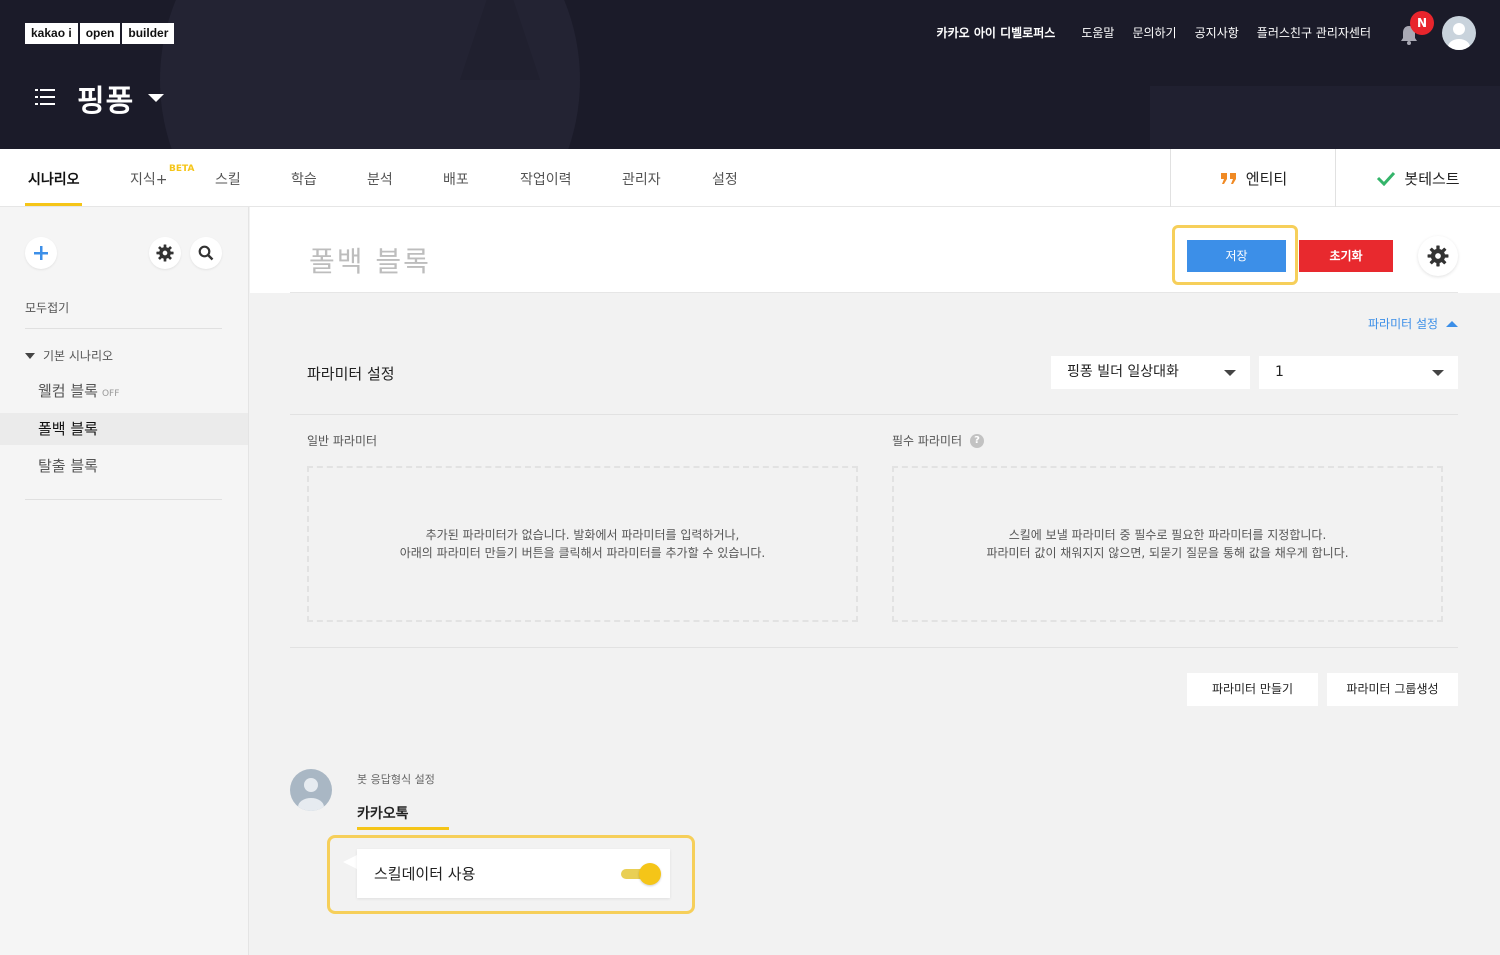 Image resolution: width=1500 pixels, height=955 pixels. What do you see at coordinates (1217, 33) in the screenshot?
I see `nav-link-notice: 공지사항` at bounding box center [1217, 33].